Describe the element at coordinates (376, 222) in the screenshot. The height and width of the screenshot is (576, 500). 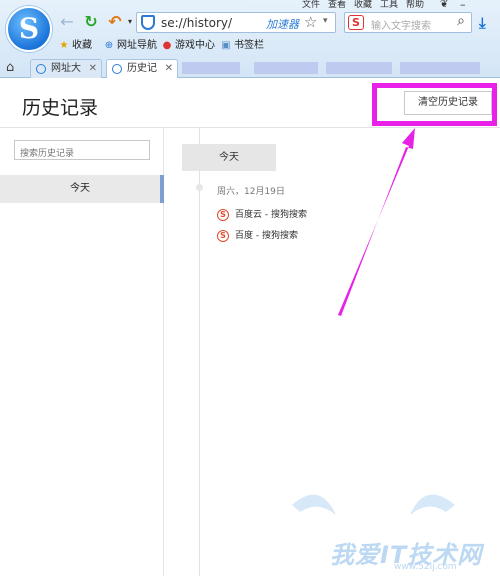
I see `arrow-shape` at that location.